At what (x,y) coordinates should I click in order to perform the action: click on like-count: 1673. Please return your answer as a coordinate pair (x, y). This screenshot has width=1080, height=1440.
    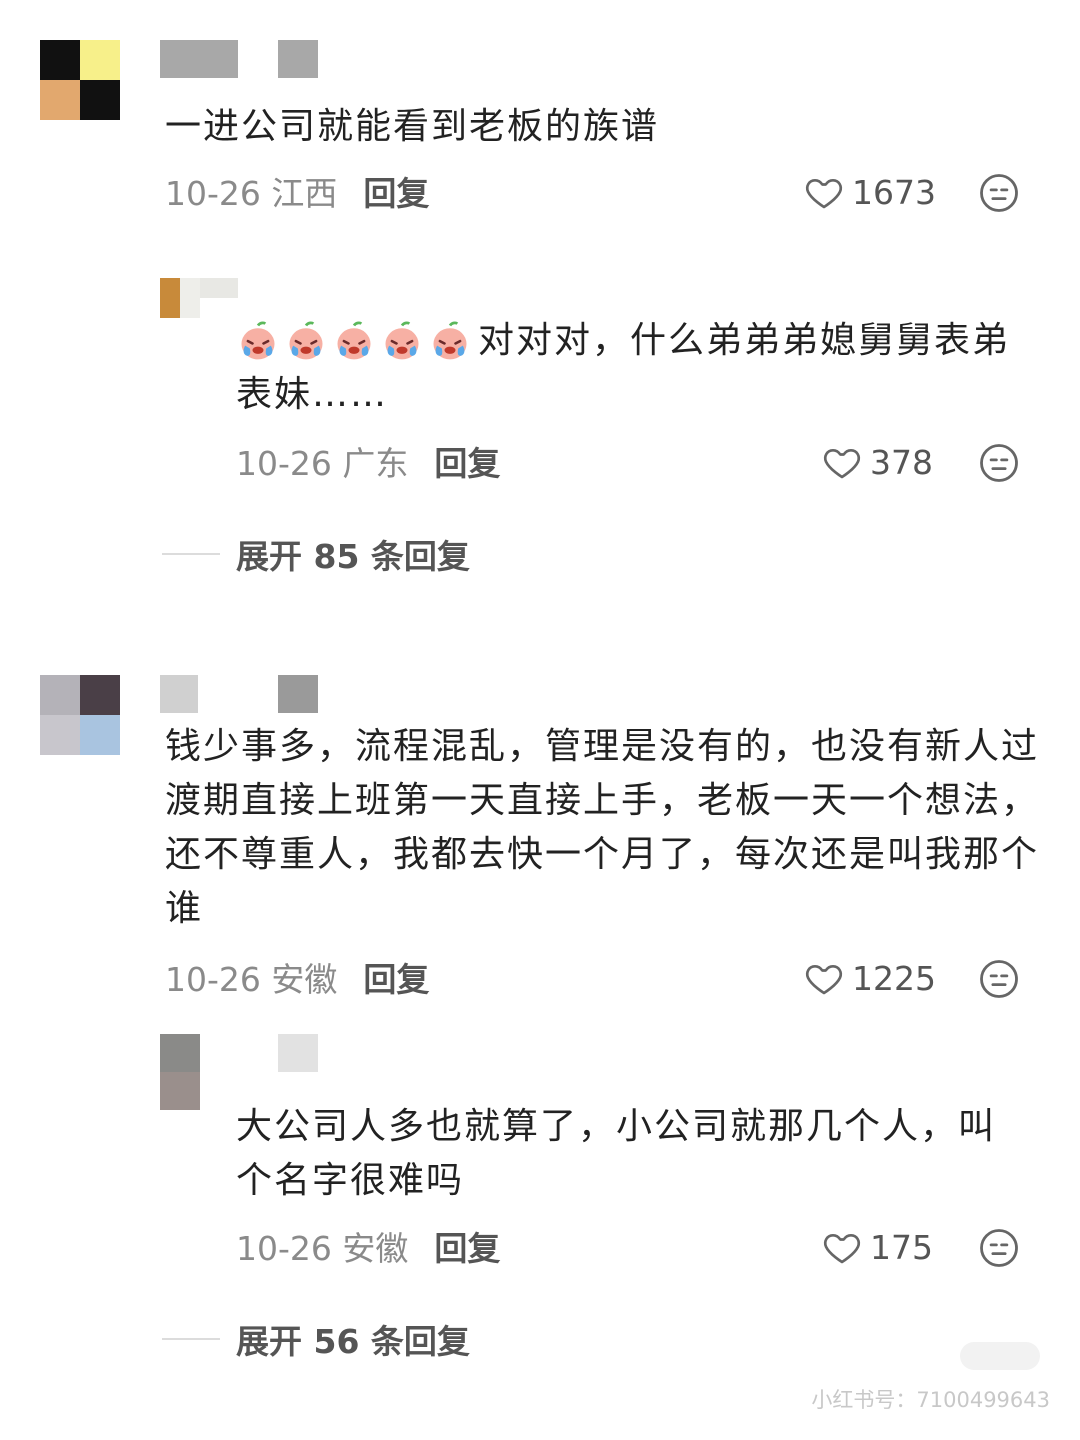
    Looking at the image, I should click on (894, 192).